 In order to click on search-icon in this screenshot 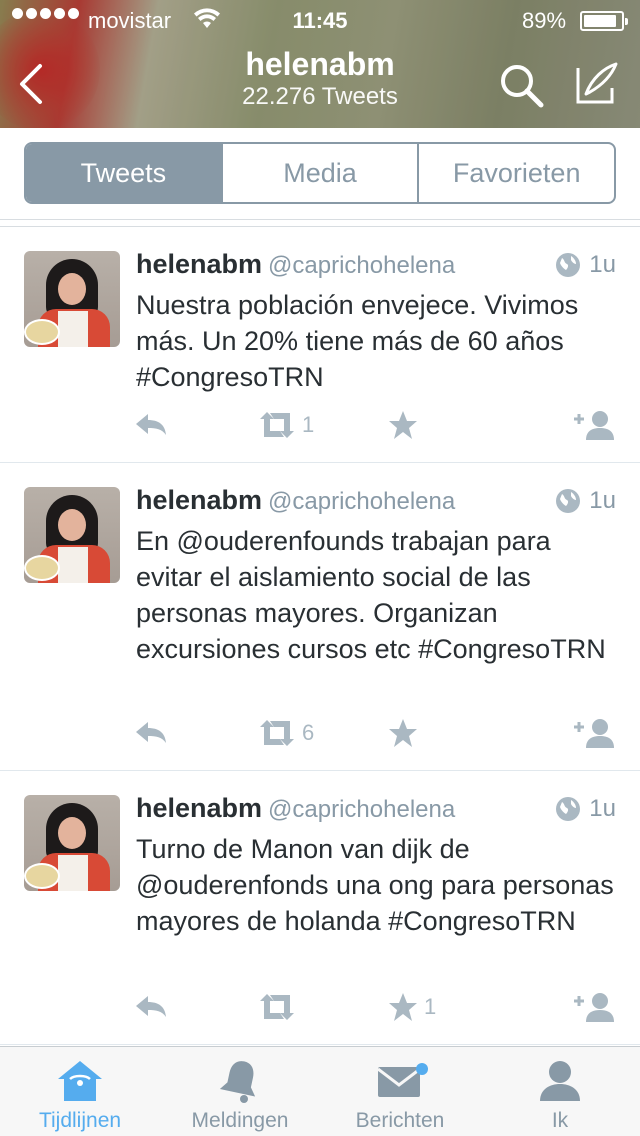, I will do `click(522, 86)`.